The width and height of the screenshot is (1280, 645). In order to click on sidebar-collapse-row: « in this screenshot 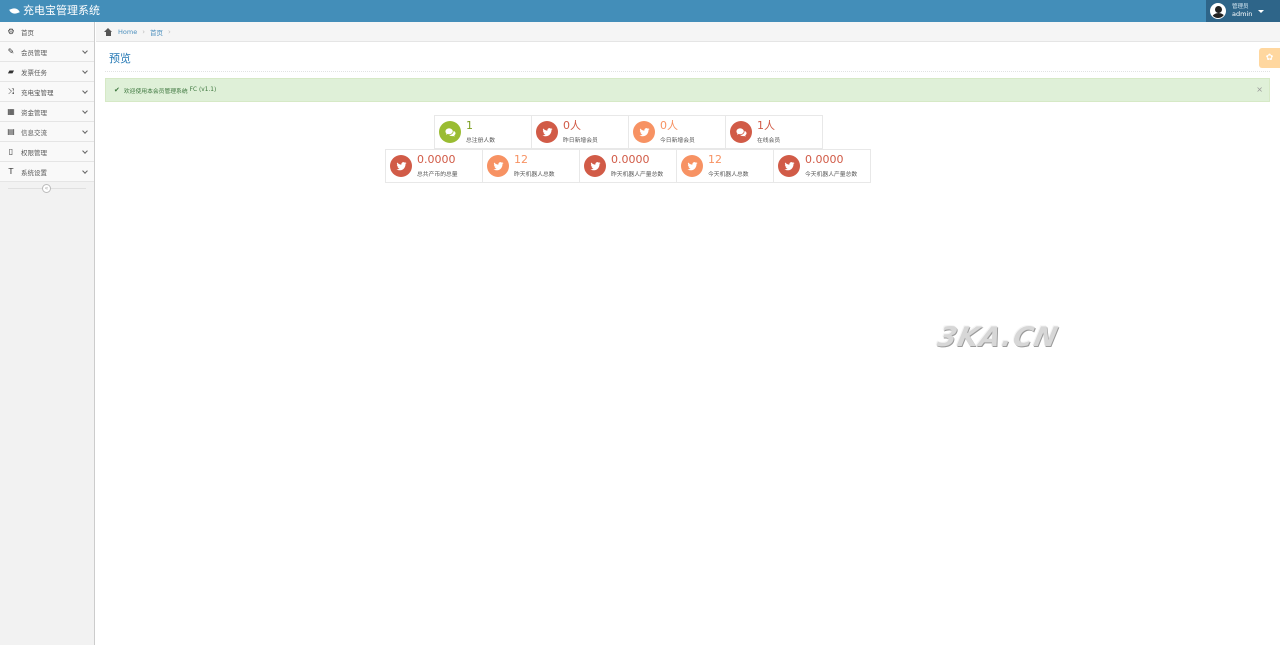, I will do `click(47, 188)`.